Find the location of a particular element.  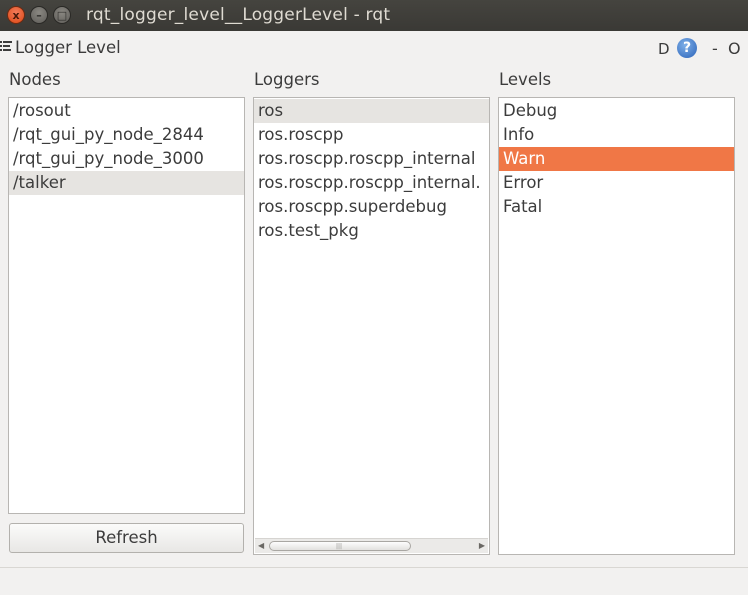

level-item: Fatal is located at coordinates (616, 207).